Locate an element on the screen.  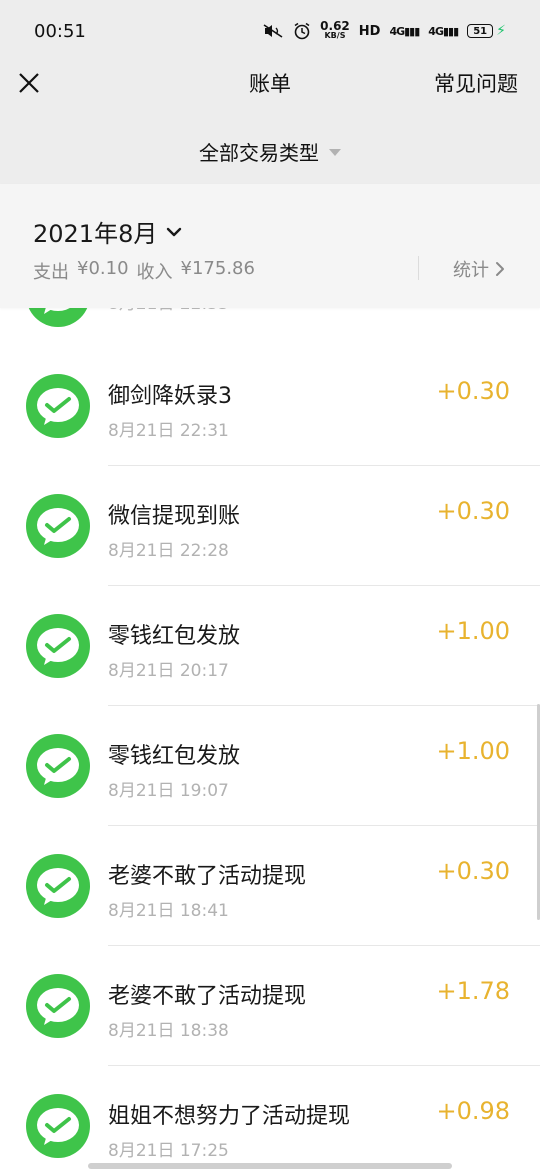
transaction-row: 姐姐不想努力了活动提现 8月21日 17:25 +0.98 is located at coordinates (270, 1118).